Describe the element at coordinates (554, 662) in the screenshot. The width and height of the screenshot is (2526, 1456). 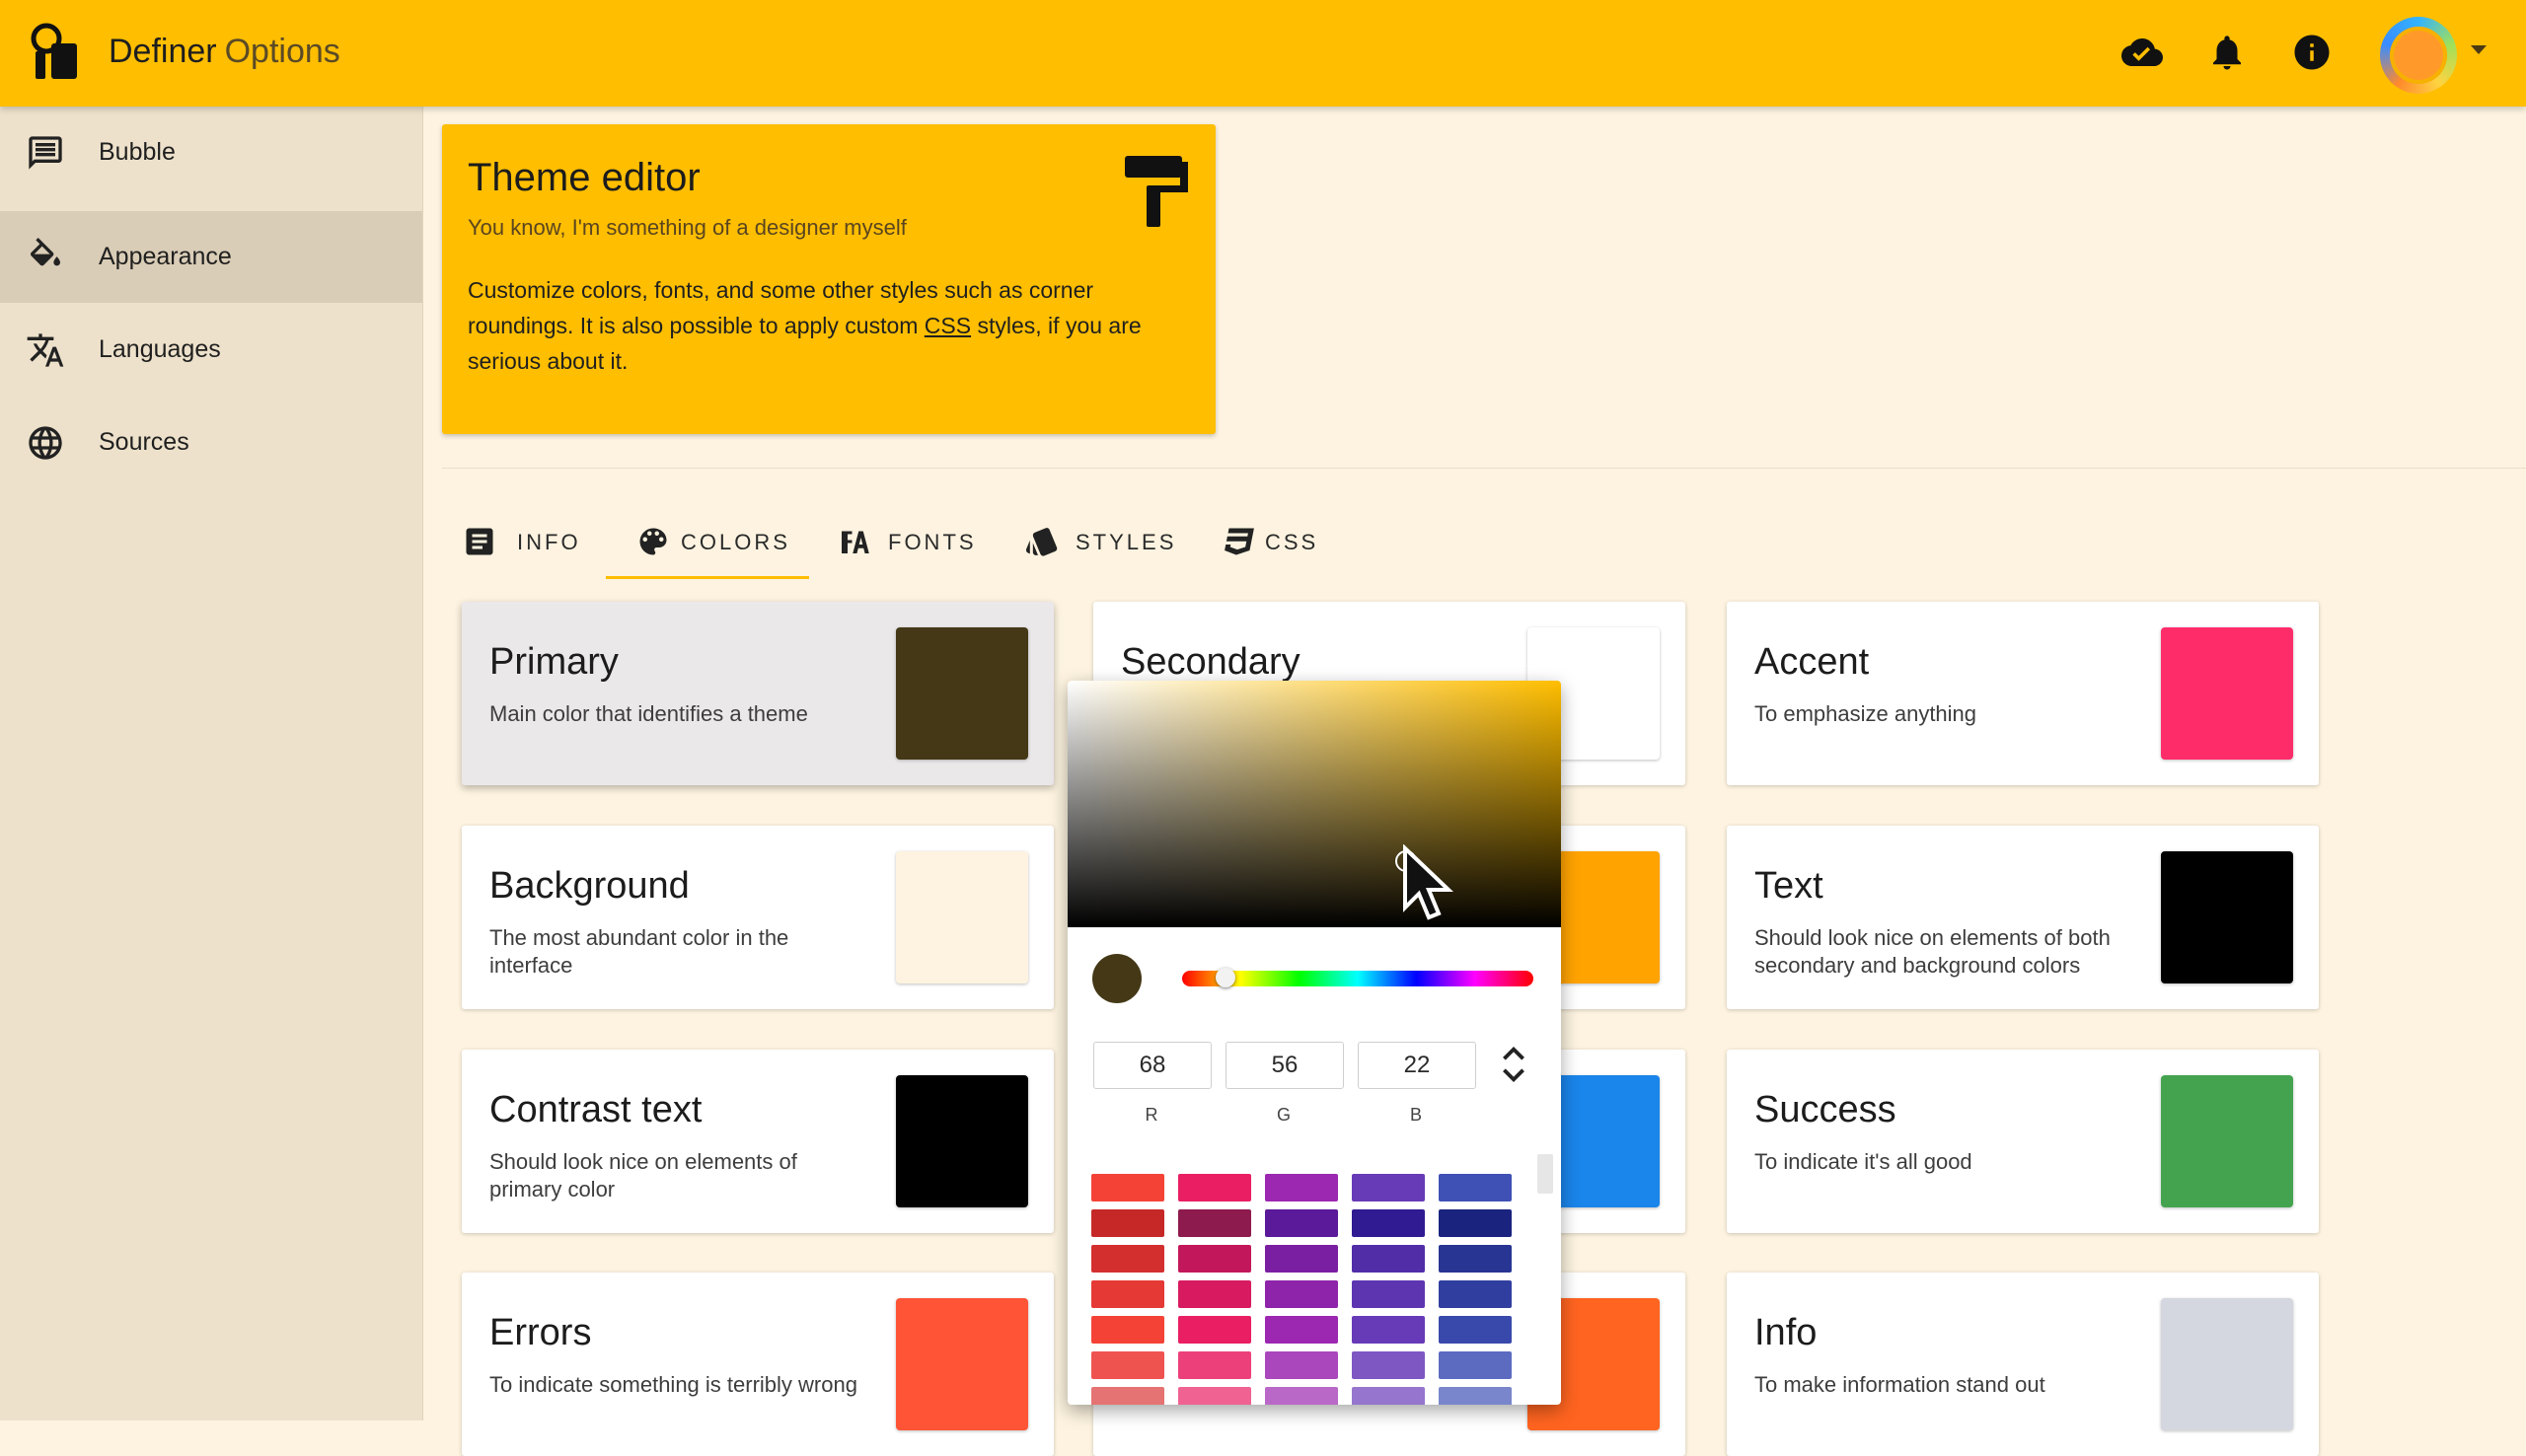
I see `card-title: Primary` at that location.